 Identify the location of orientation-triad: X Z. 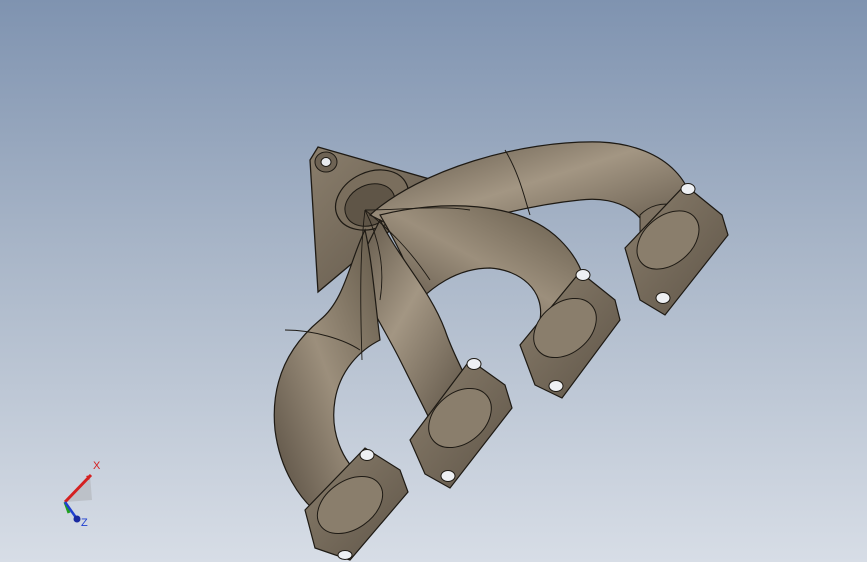
(82, 494).